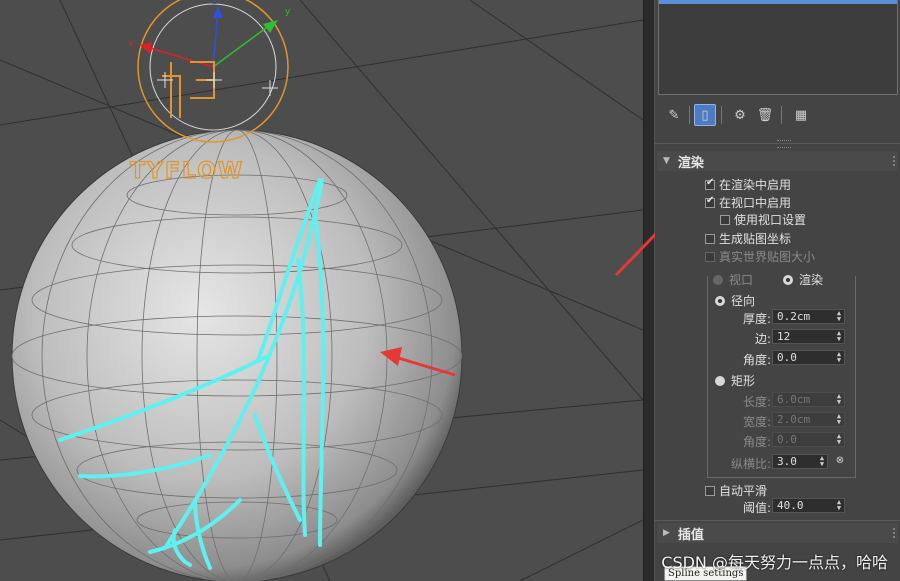  Describe the element at coordinates (735, 300) in the screenshot. I see `radial-radio: 径向` at that location.